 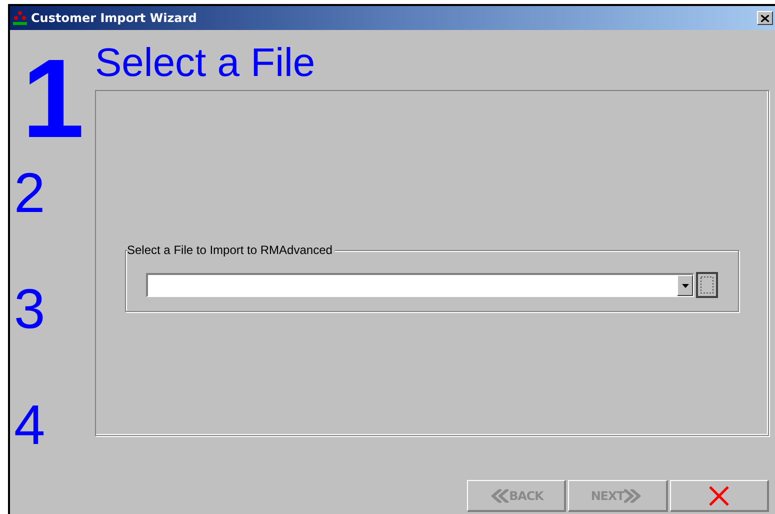 I want to click on step-number: 2, so click(x=29, y=193).